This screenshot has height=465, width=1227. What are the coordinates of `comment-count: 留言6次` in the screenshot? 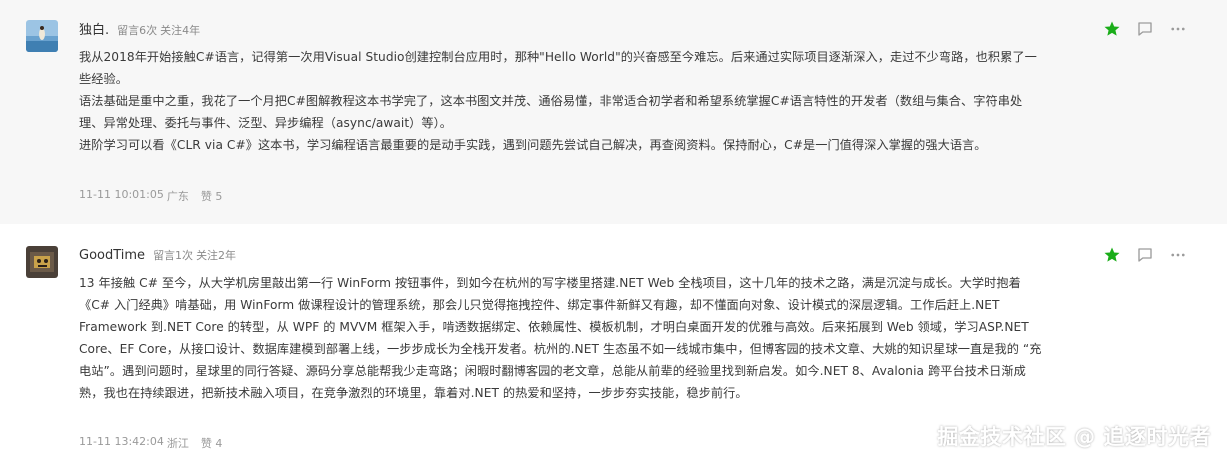 It's located at (137, 30).